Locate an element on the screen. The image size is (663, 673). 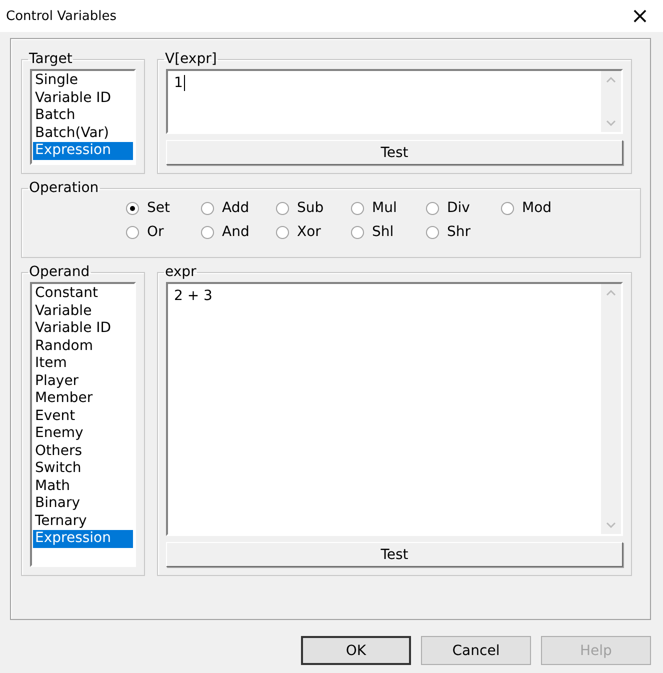
list-item: Others is located at coordinates (83, 451).